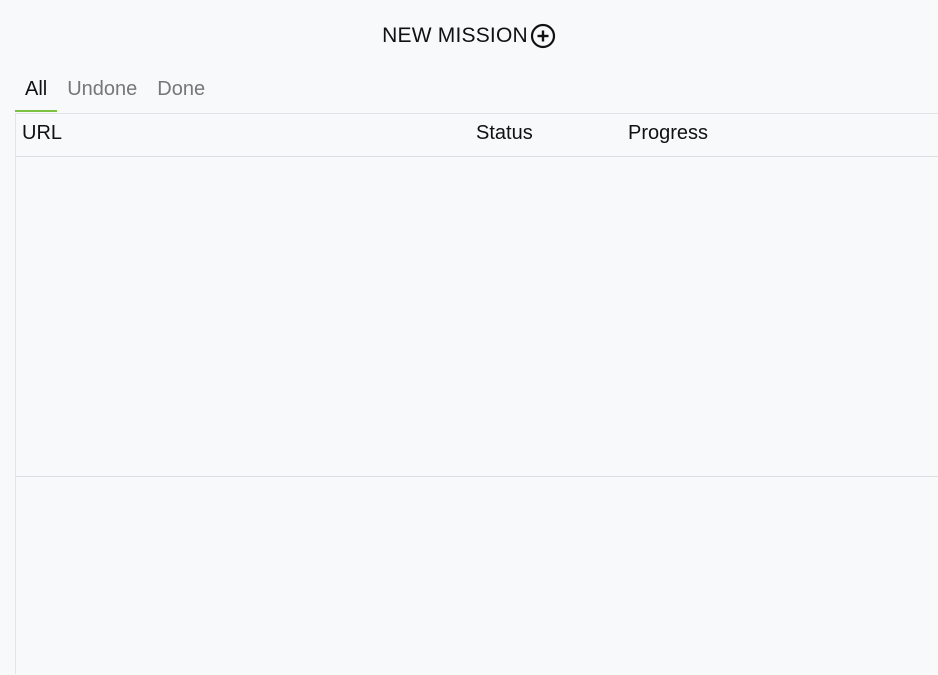  What do you see at coordinates (455, 35) in the screenshot?
I see `new-mission-label: NEW MISSION` at bounding box center [455, 35].